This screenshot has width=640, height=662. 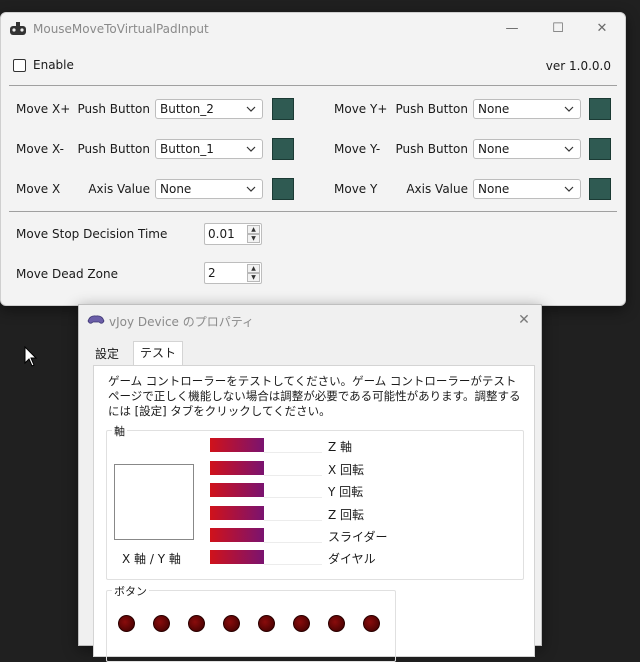 What do you see at coordinates (237, 490) in the screenshot?
I see `y-rotation-bar` at bounding box center [237, 490].